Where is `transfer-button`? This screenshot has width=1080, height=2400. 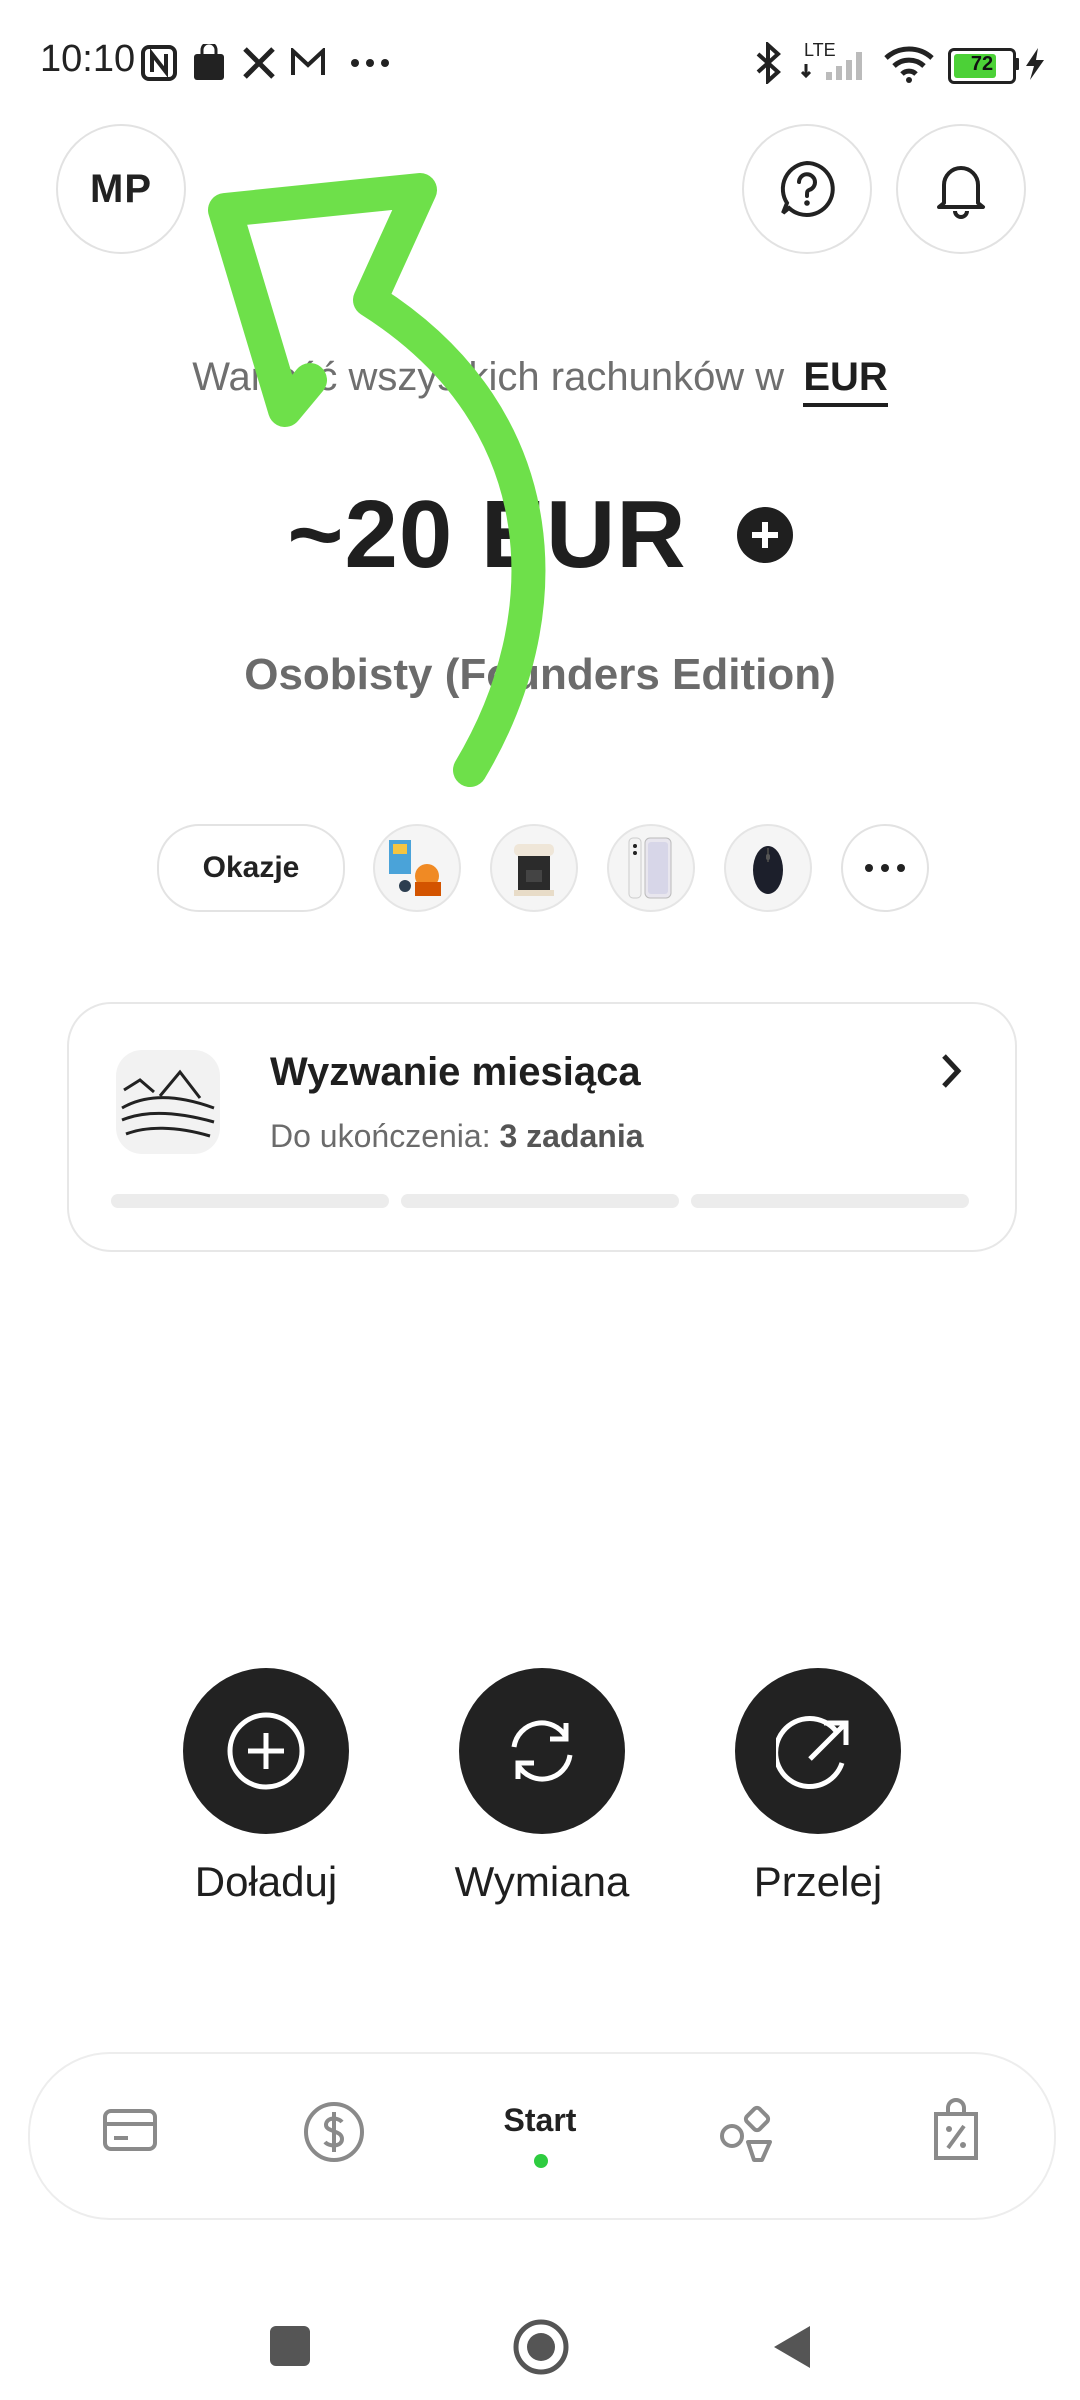 transfer-button is located at coordinates (818, 1751).